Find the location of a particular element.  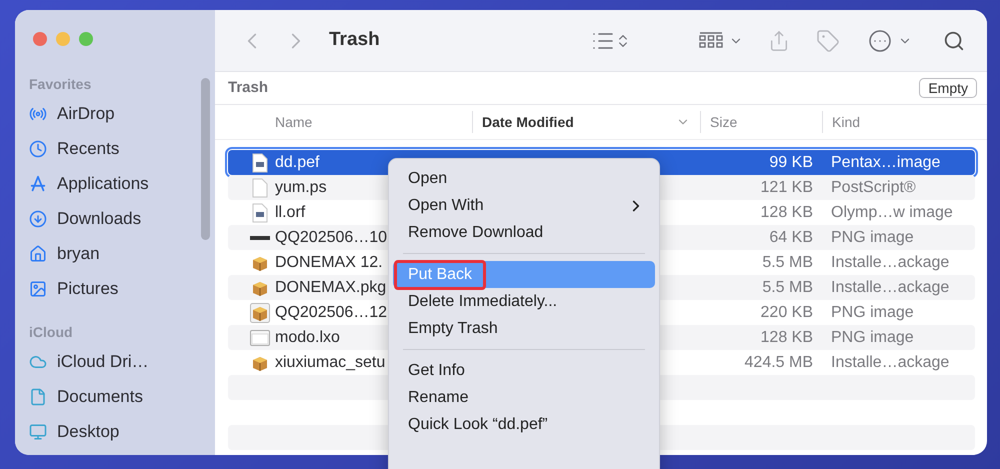

sidebar-section-header: iCloud is located at coordinates (51, 332).